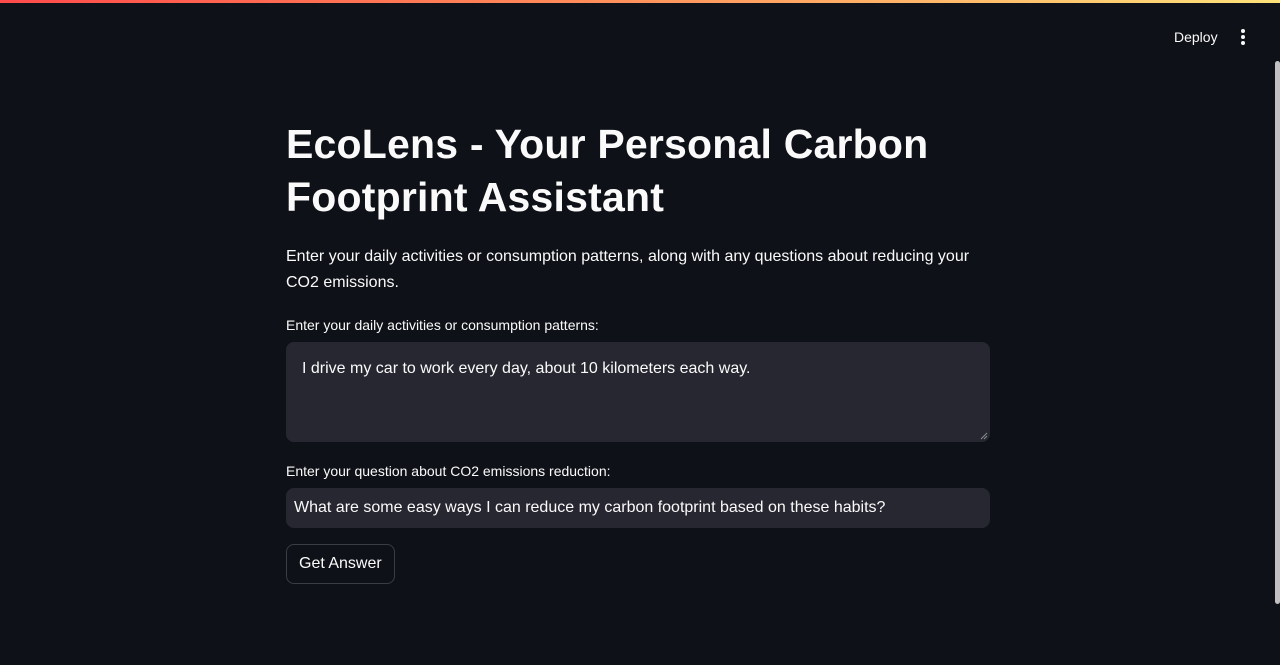  Describe the element at coordinates (1196, 37) in the screenshot. I see `deploy-button: Deploy` at that location.